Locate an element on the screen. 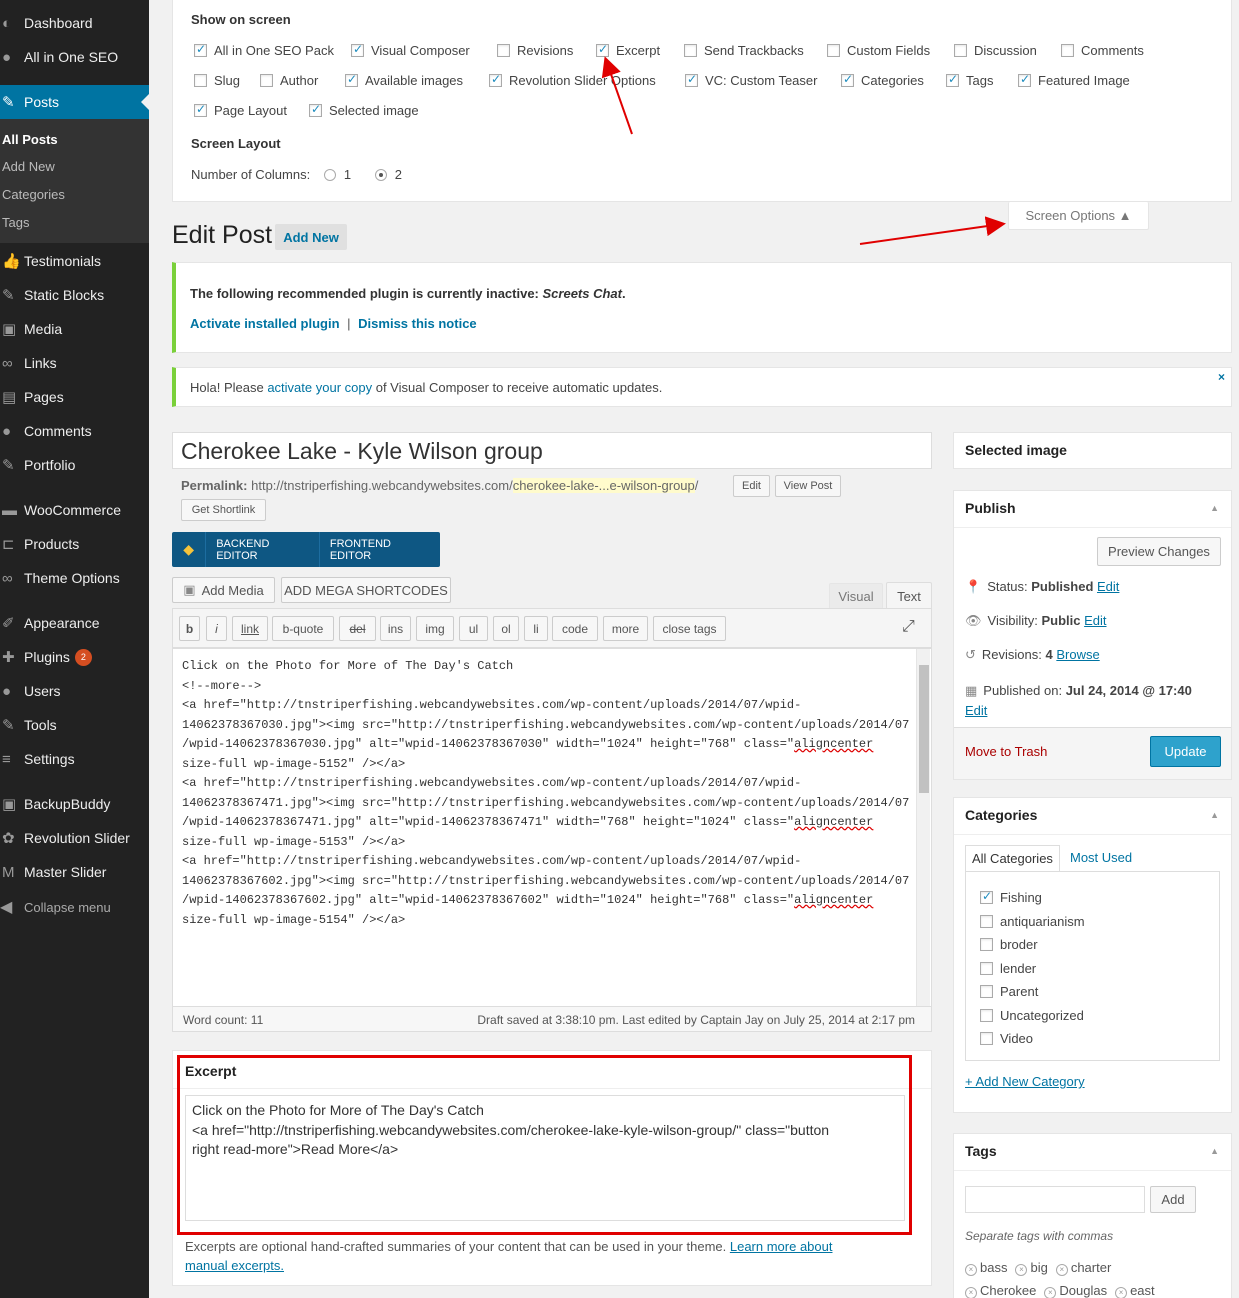 The image size is (1239, 1298). screen-option-author: Author is located at coordinates (289, 80).